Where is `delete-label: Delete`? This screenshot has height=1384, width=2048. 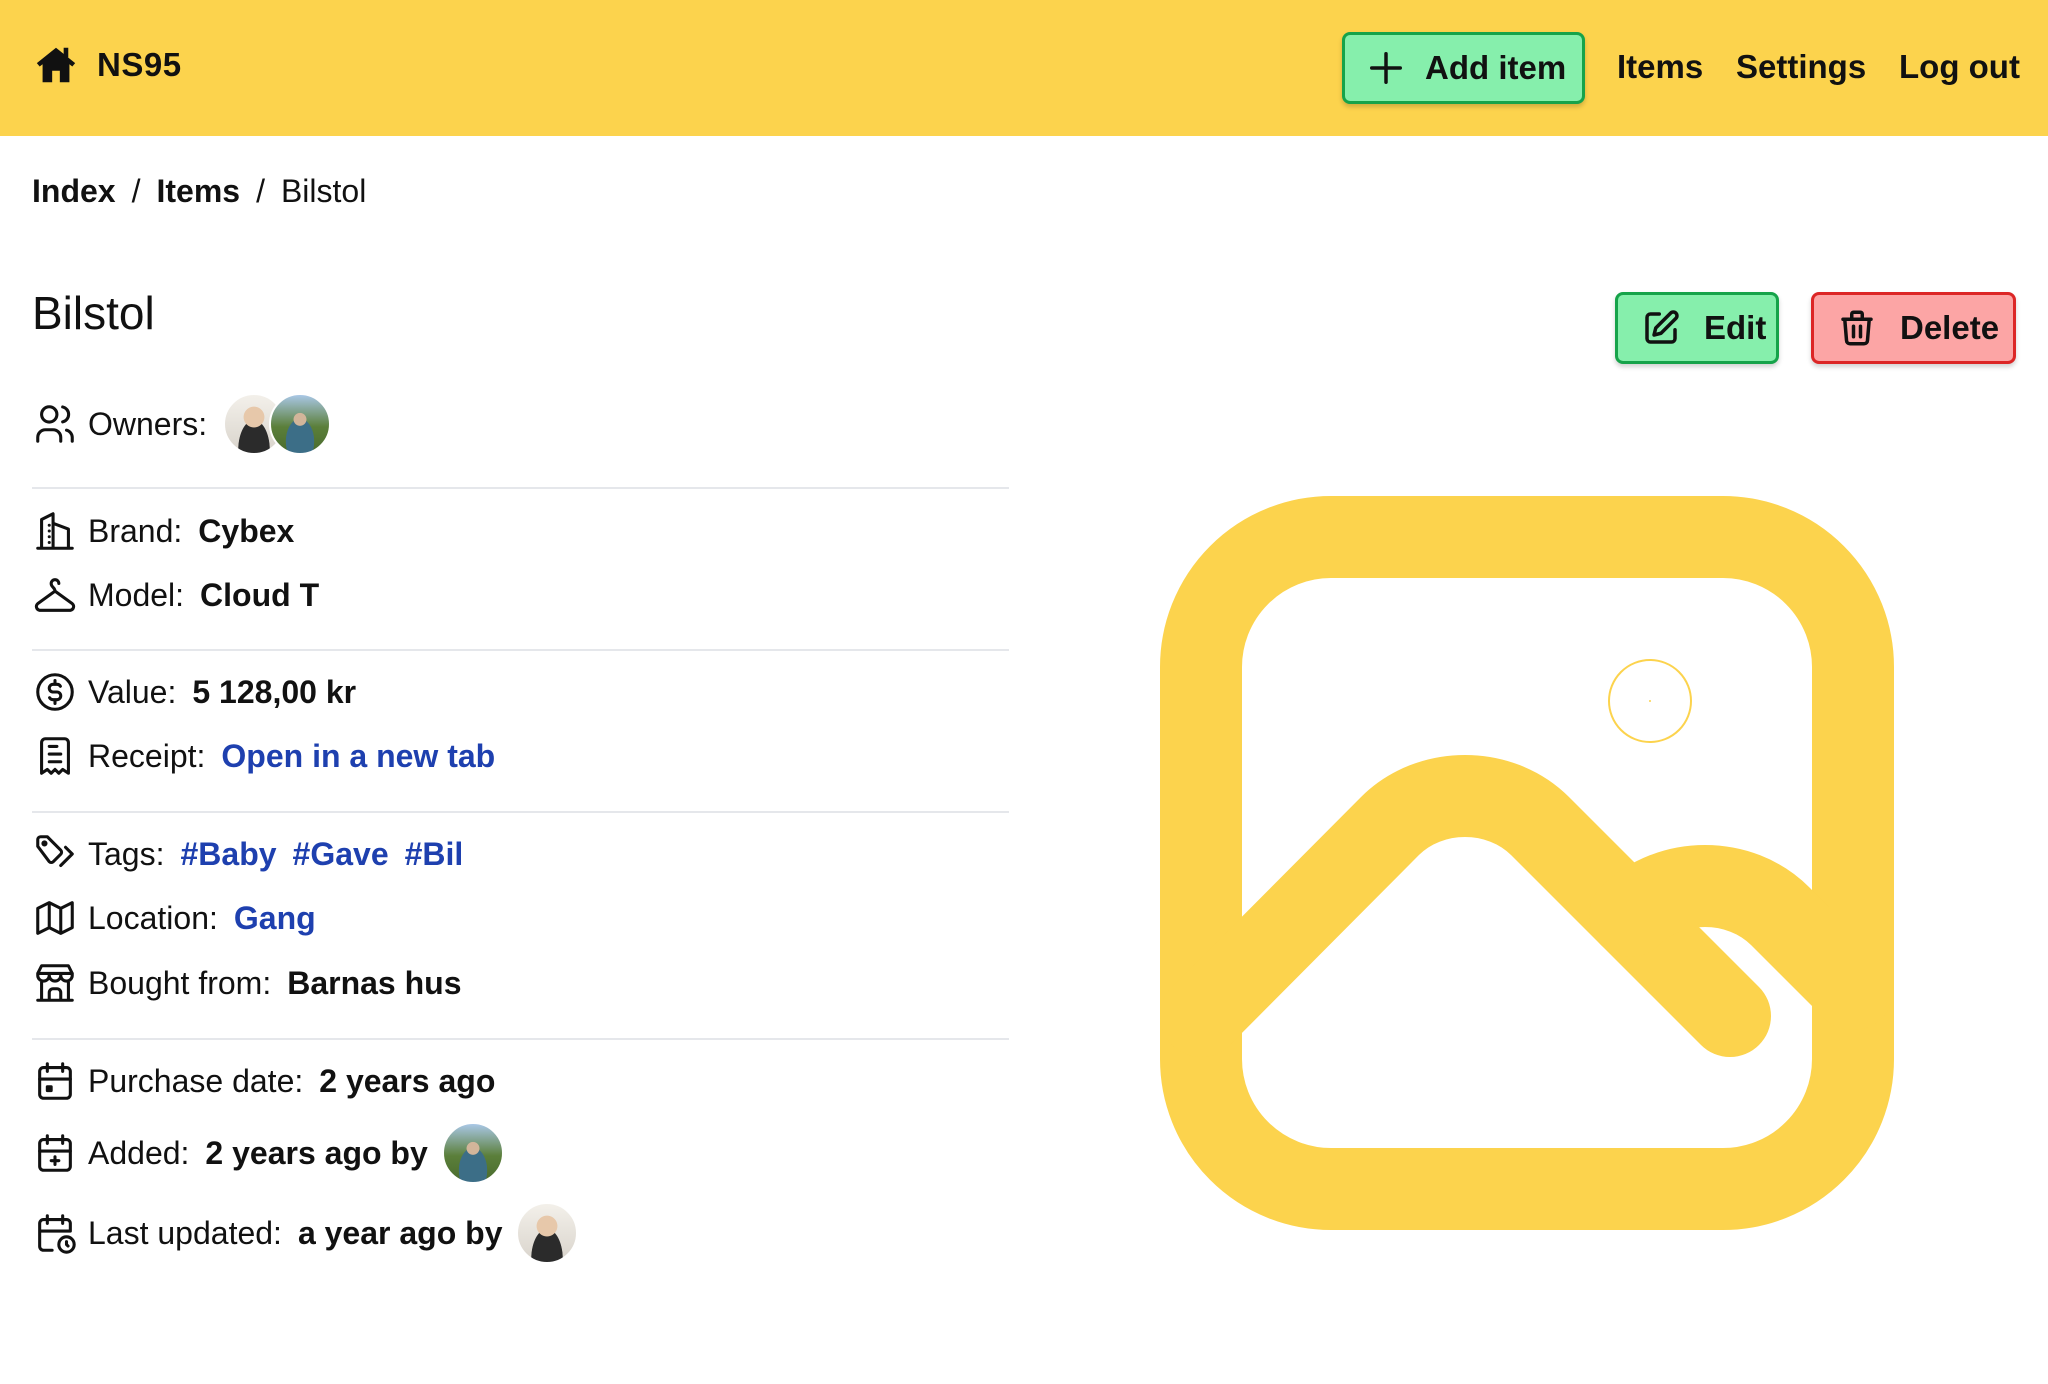 delete-label: Delete is located at coordinates (1950, 327).